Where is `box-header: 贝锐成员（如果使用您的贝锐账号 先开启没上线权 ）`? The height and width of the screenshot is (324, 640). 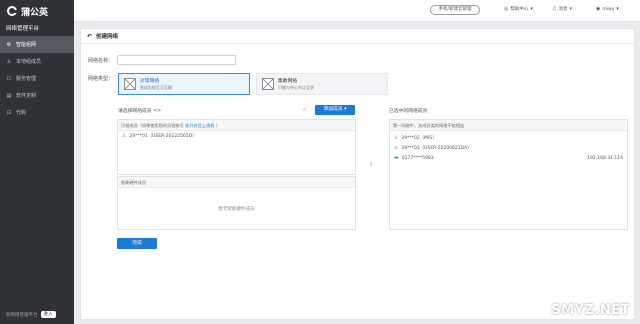 box-header: 贝锐成员（如果使用您的贝锐账号 先开启没上线权 ） is located at coordinates (236, 125).